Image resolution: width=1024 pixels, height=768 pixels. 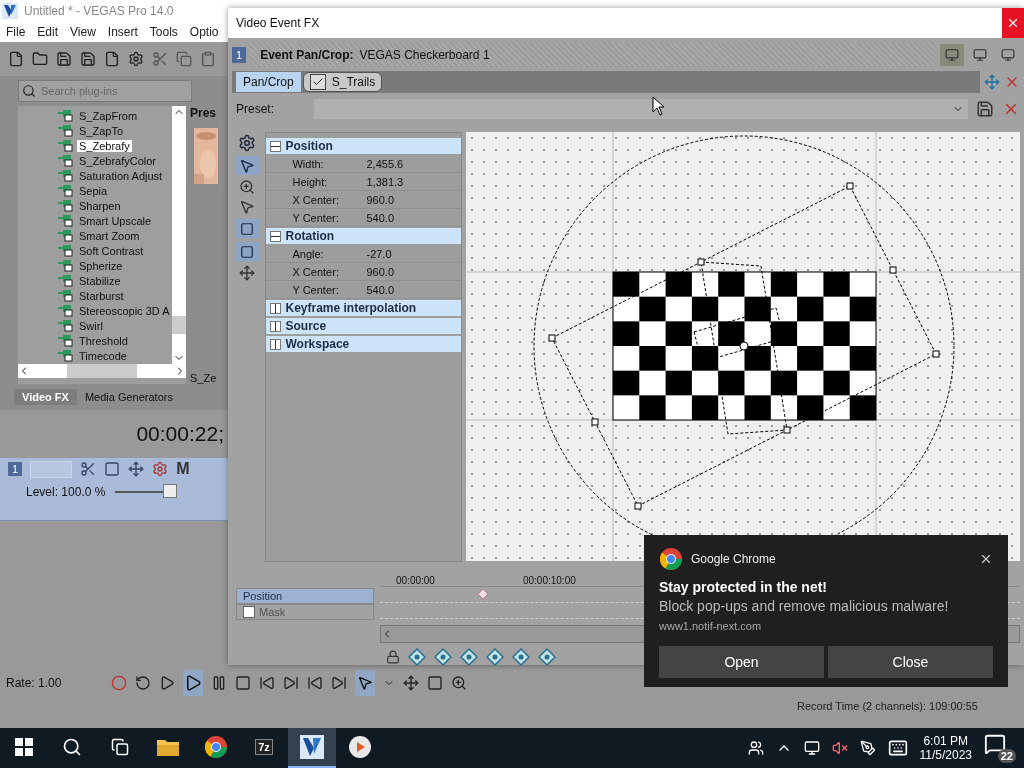 What do you see at coordinates (180, 434) in the screenshot?
I see `time-display: 00:00:22;` at bounding box center [180, 434].